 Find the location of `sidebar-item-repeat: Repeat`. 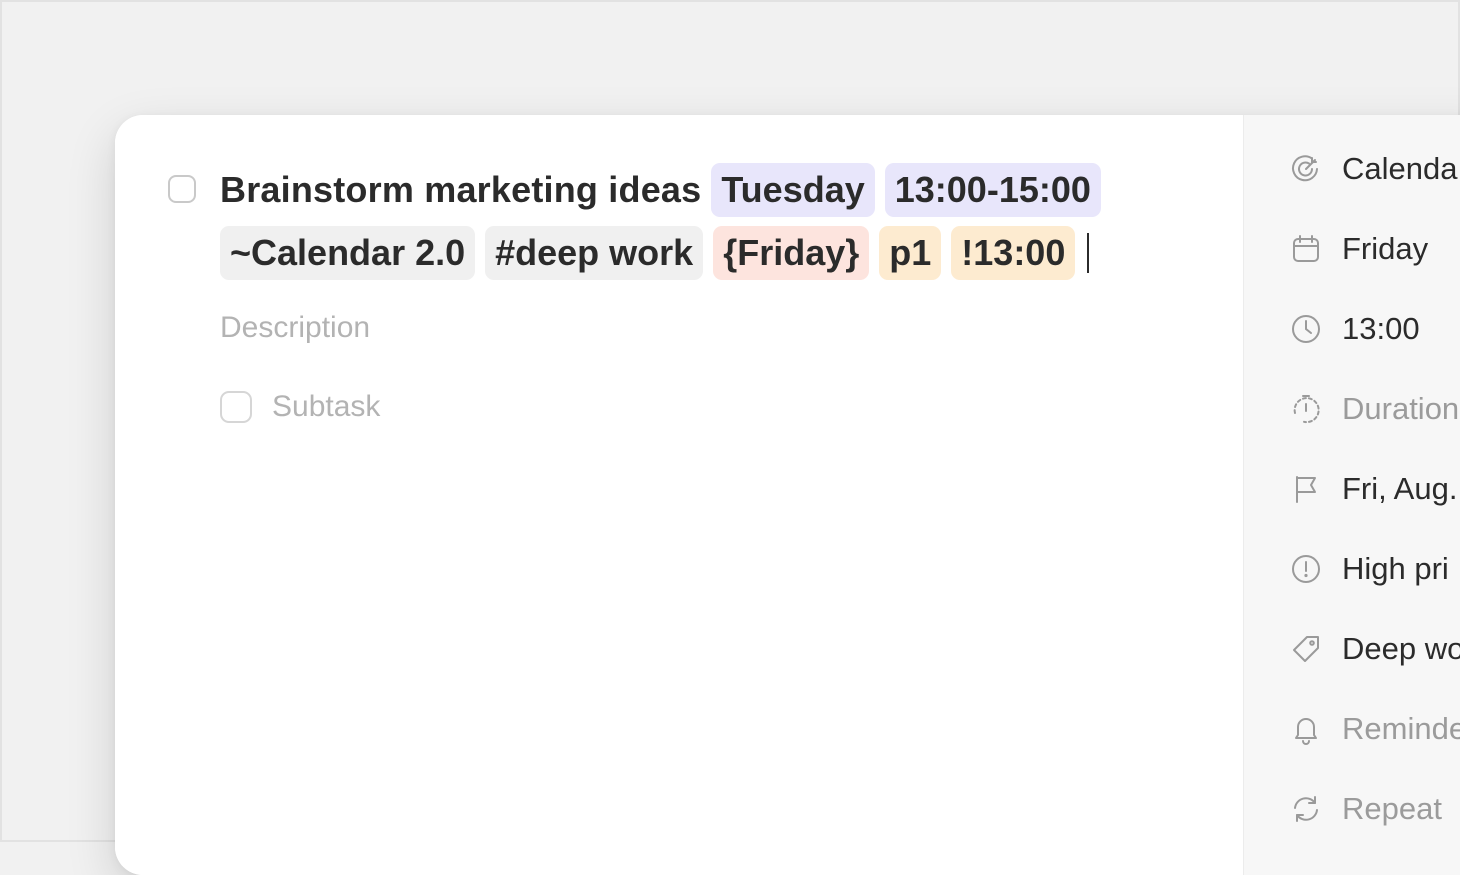

sidebar-item-repeat: Repeat is located at coordinates (1366, 809).